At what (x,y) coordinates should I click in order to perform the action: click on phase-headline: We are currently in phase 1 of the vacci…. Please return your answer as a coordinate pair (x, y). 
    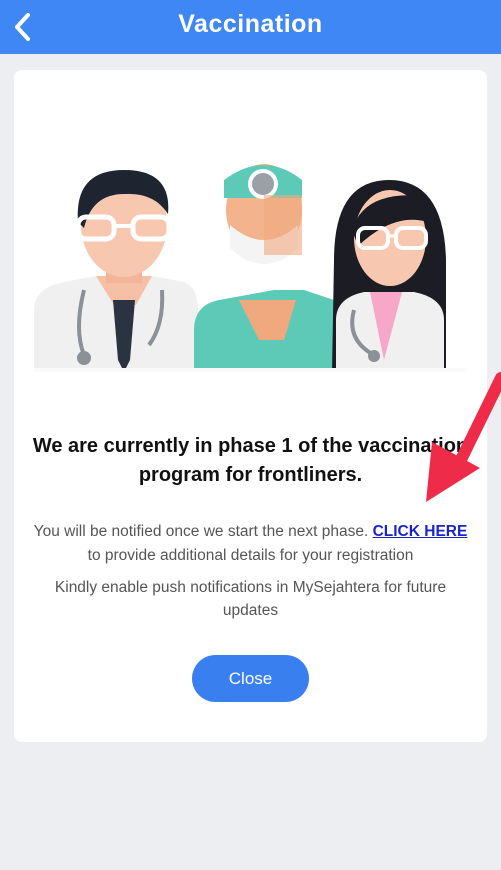
    Looking at the image, I should click on (250, 460).